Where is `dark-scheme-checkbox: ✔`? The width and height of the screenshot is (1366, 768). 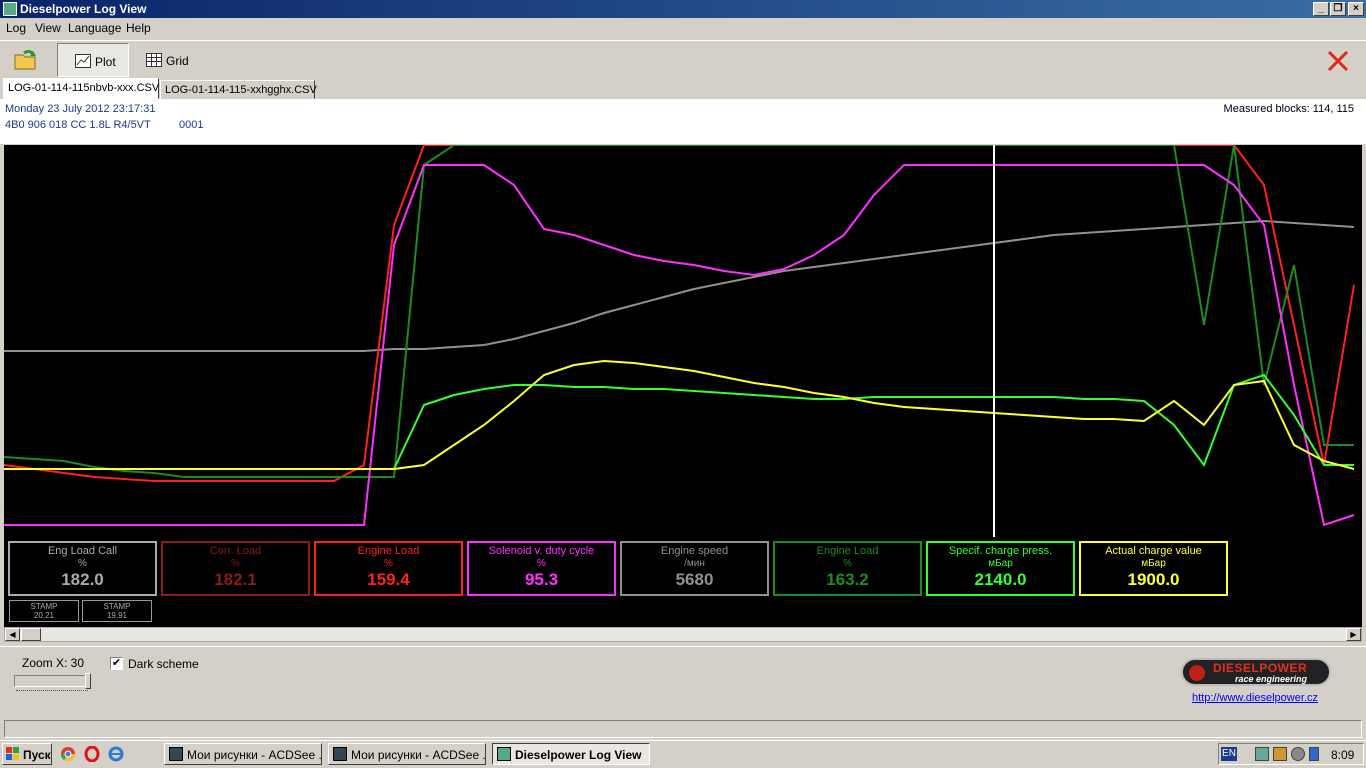 dark-scheme-checkbox: ✔ is located at coordinates (116, 663).